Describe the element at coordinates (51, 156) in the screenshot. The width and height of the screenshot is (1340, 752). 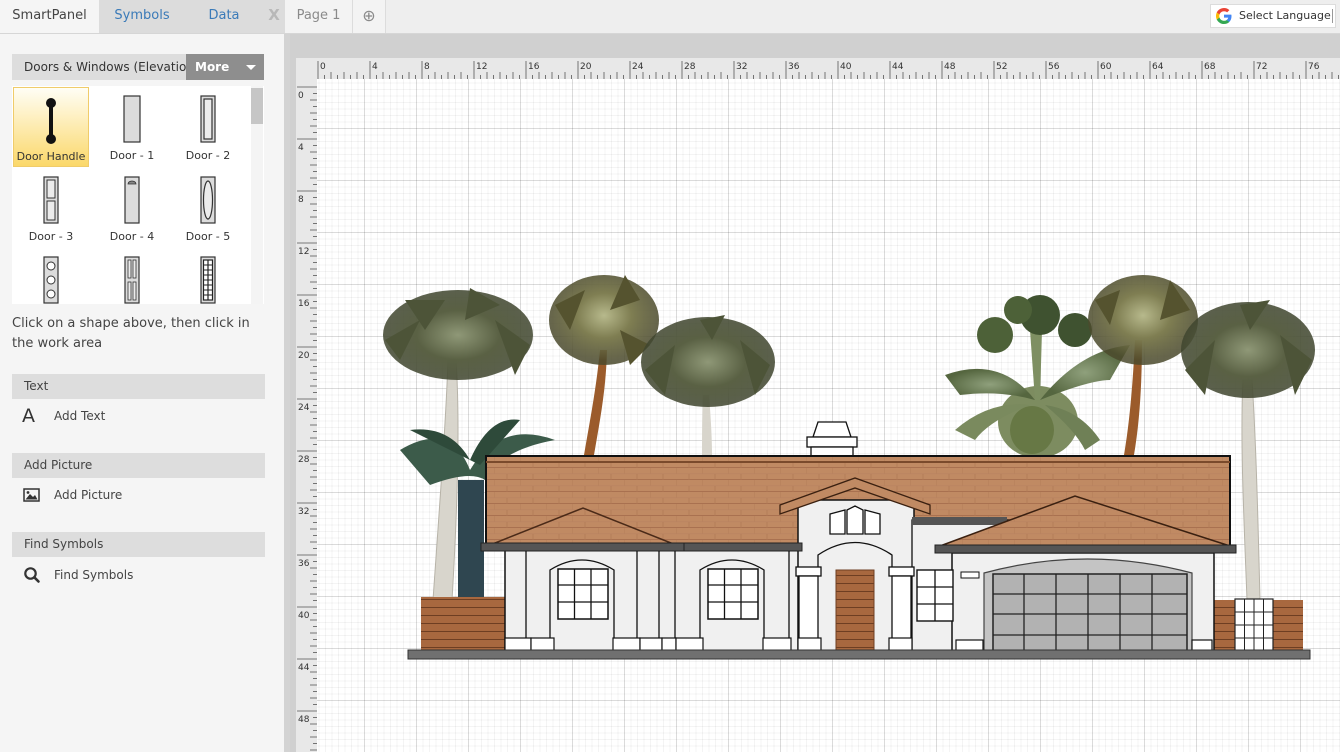
I see `shape-label: Door Handle` at that location.